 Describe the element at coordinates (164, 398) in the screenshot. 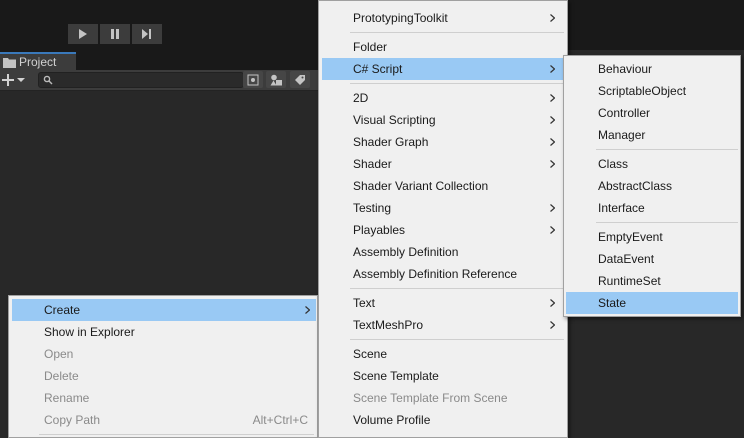

I see `menu-item-rename: Rename` at that location.